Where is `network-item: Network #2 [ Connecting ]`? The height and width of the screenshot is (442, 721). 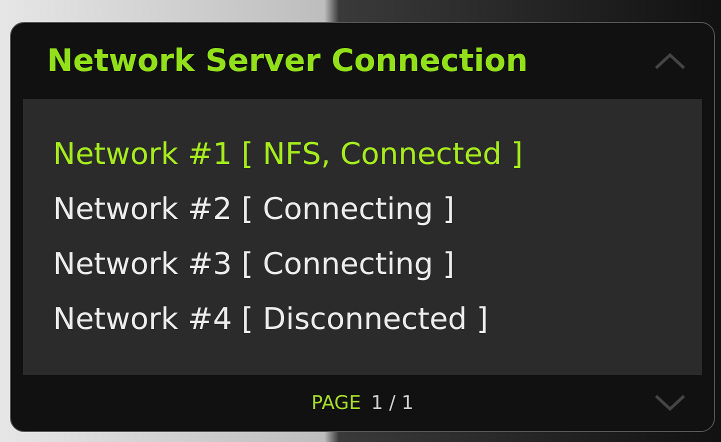
network-item: Network #2 [ Connecting ] is located at coordinates (362, 209).